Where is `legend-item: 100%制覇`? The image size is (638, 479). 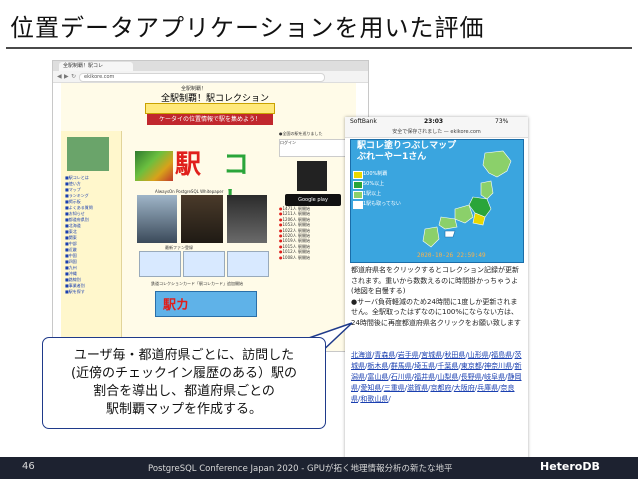
legend-item: 100%制覇 is located at coordinates (385, 174).